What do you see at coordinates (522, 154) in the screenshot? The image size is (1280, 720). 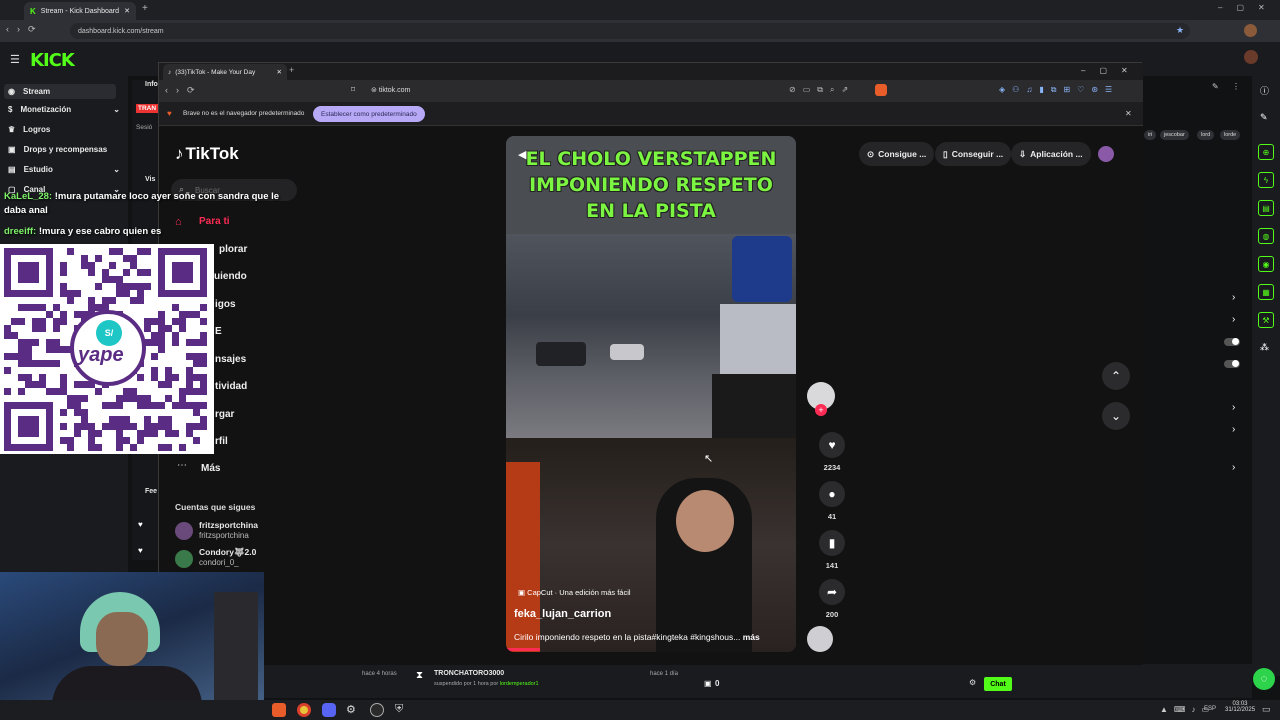 I see `mute-icon: ◀` at bounding box center [522, 154].